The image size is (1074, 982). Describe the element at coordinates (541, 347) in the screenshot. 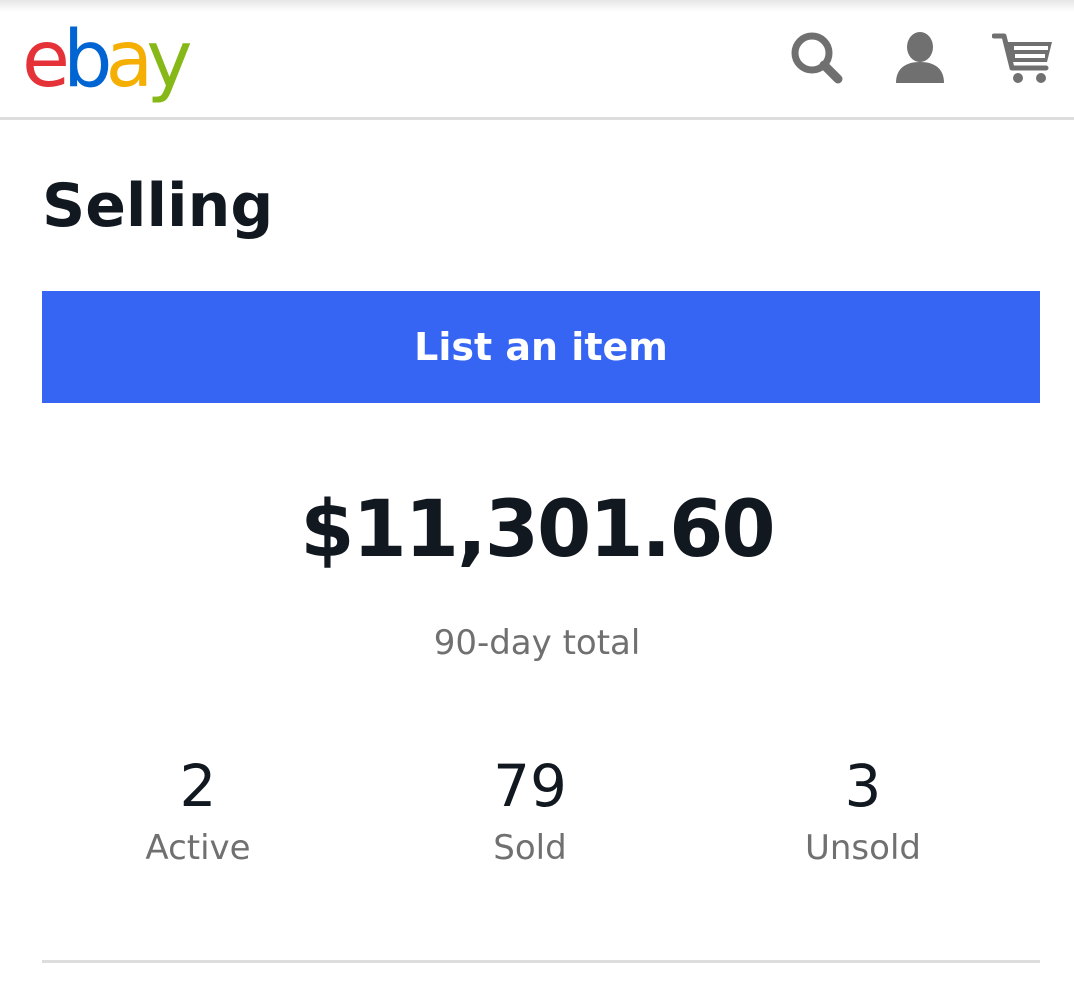

I see `list-an-item-button: List an item` at that location.